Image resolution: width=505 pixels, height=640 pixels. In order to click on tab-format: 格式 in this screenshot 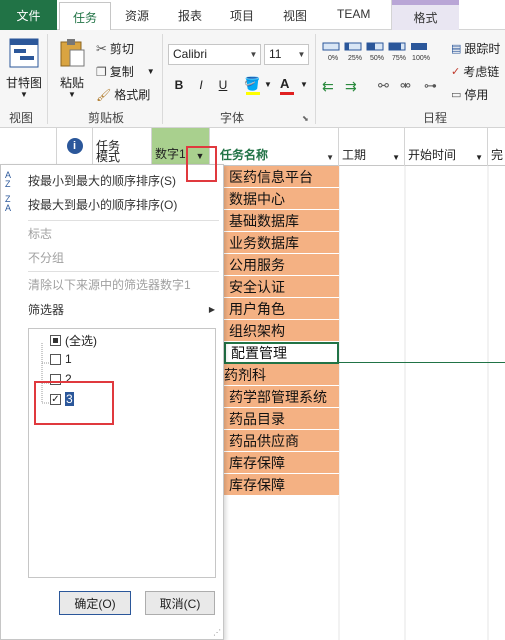, I will do `click(425, 15)`.